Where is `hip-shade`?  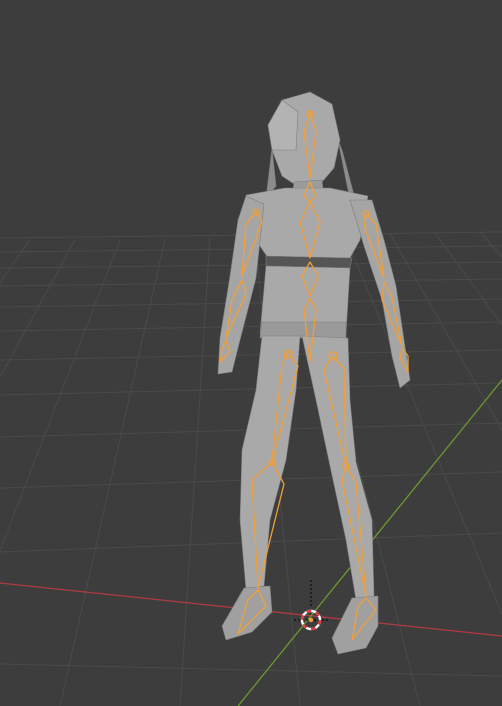 hip-shade is located at coordinates (303, 330).